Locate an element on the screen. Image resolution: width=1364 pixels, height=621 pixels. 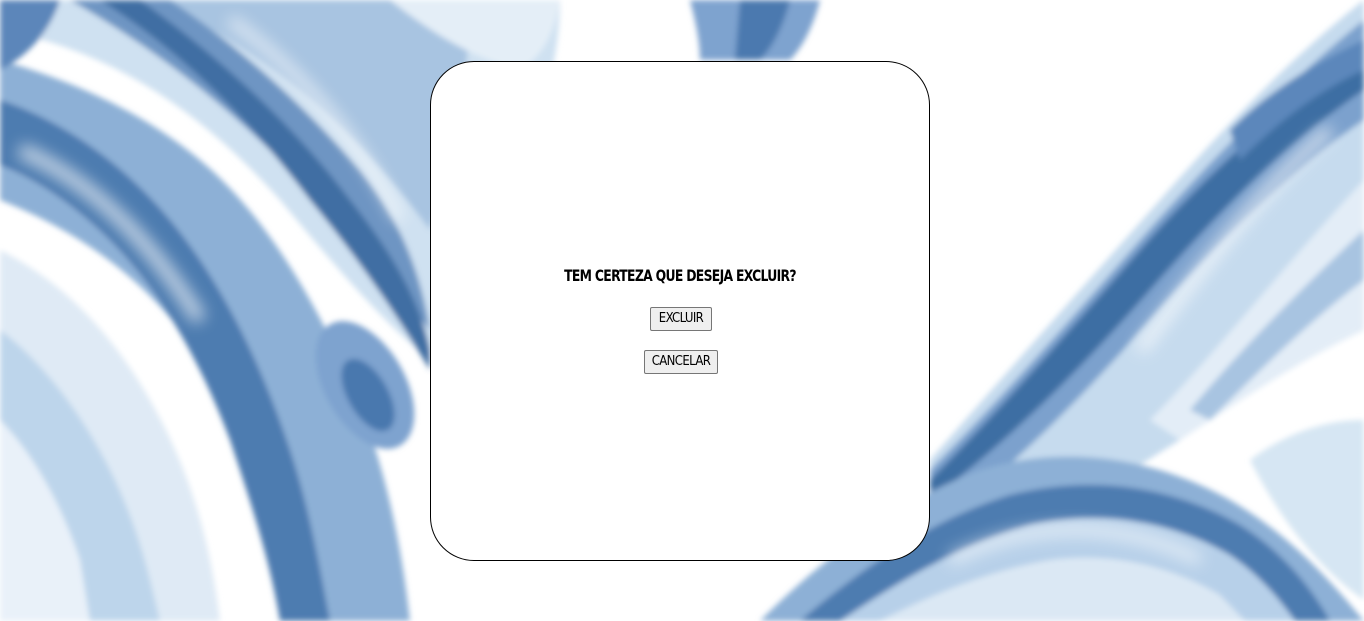
delete-button: EXCLUIR is located at coordinates (681, 319).